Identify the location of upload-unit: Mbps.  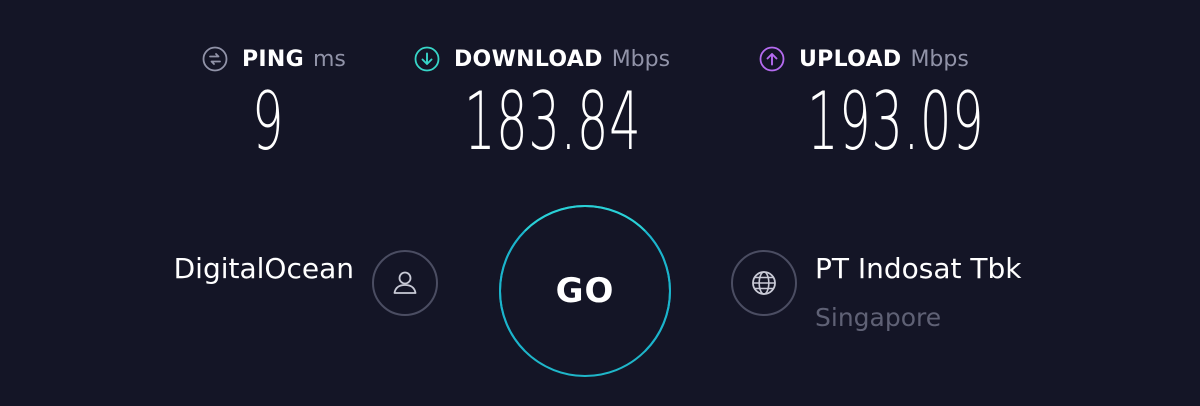
(939, 59).